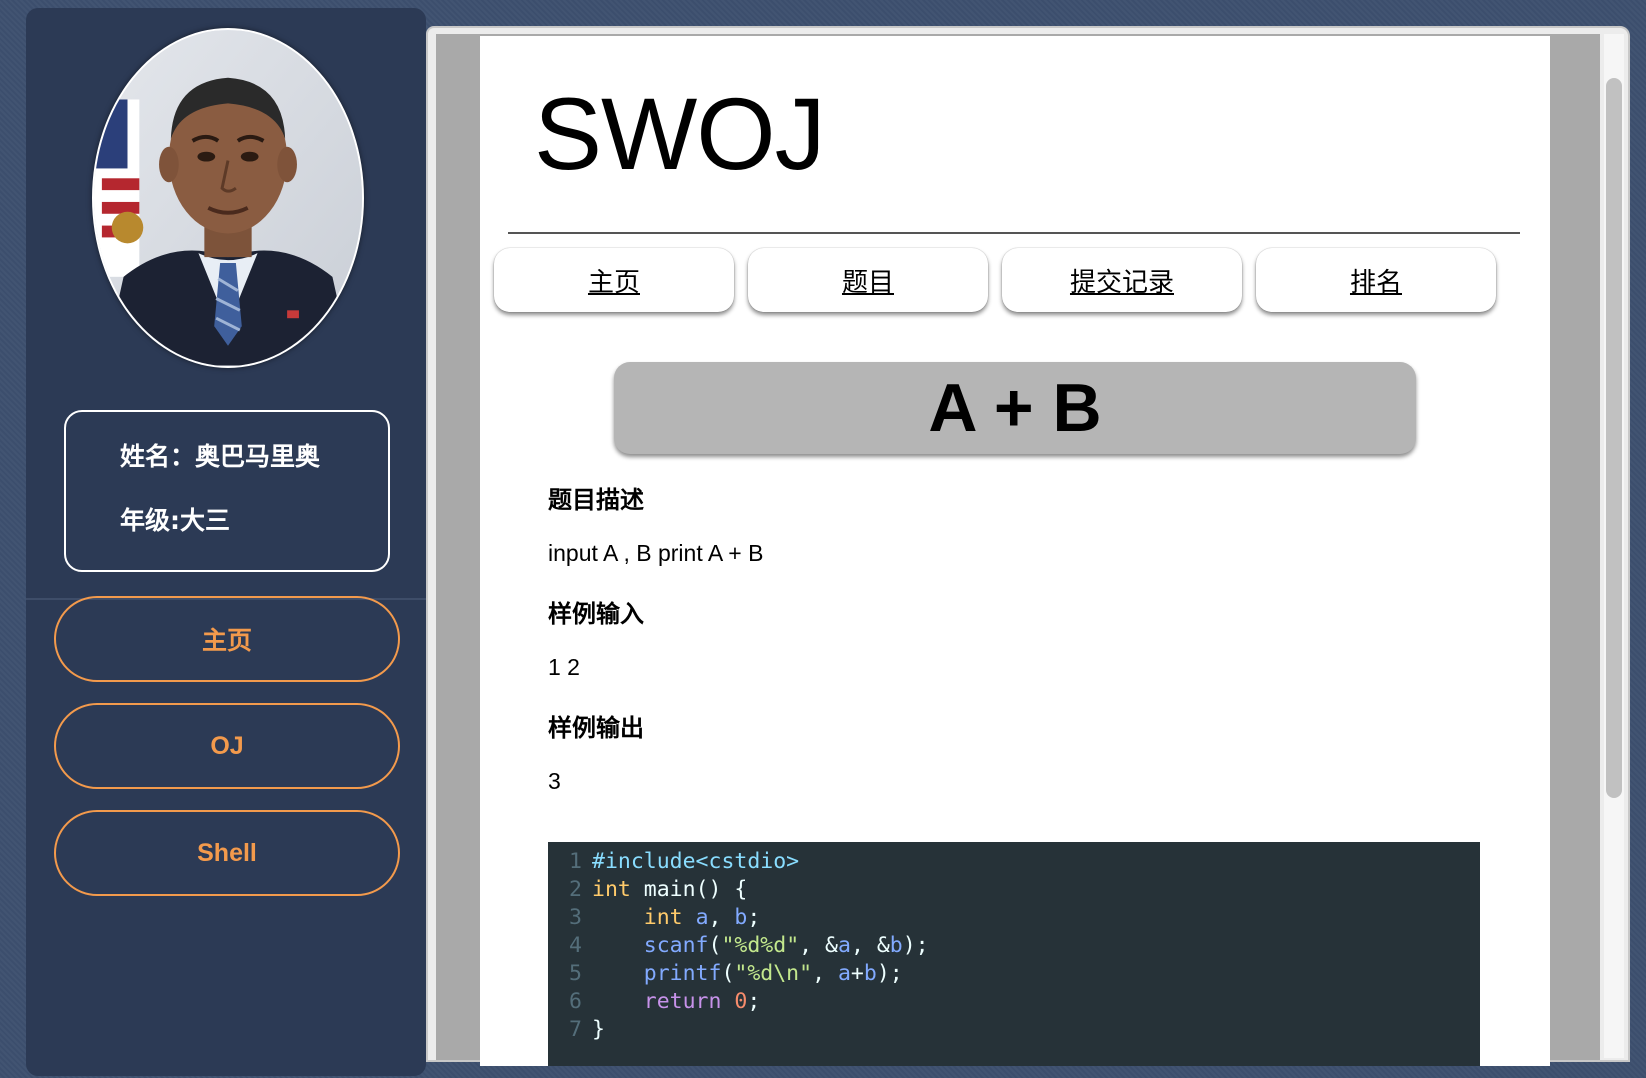 The height and width of the screenshot is (1078, 1646). What do you see at coordinates (868, 280) in the screenshot?
I see `nav-problems-button: 题目` at bounding box center [868, 280].